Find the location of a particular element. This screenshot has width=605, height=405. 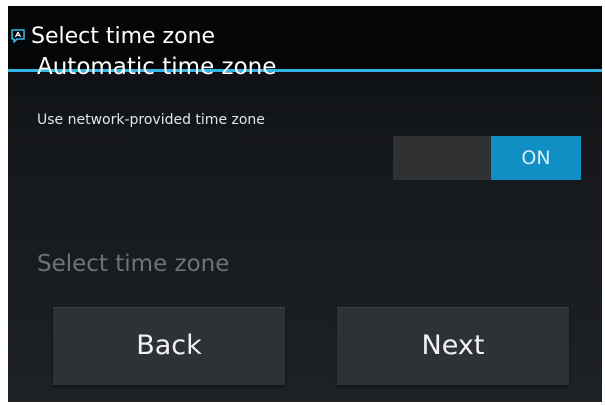

automatic-time-zone-summary: Use network-provided time zone is located at coordinates (151, 120).